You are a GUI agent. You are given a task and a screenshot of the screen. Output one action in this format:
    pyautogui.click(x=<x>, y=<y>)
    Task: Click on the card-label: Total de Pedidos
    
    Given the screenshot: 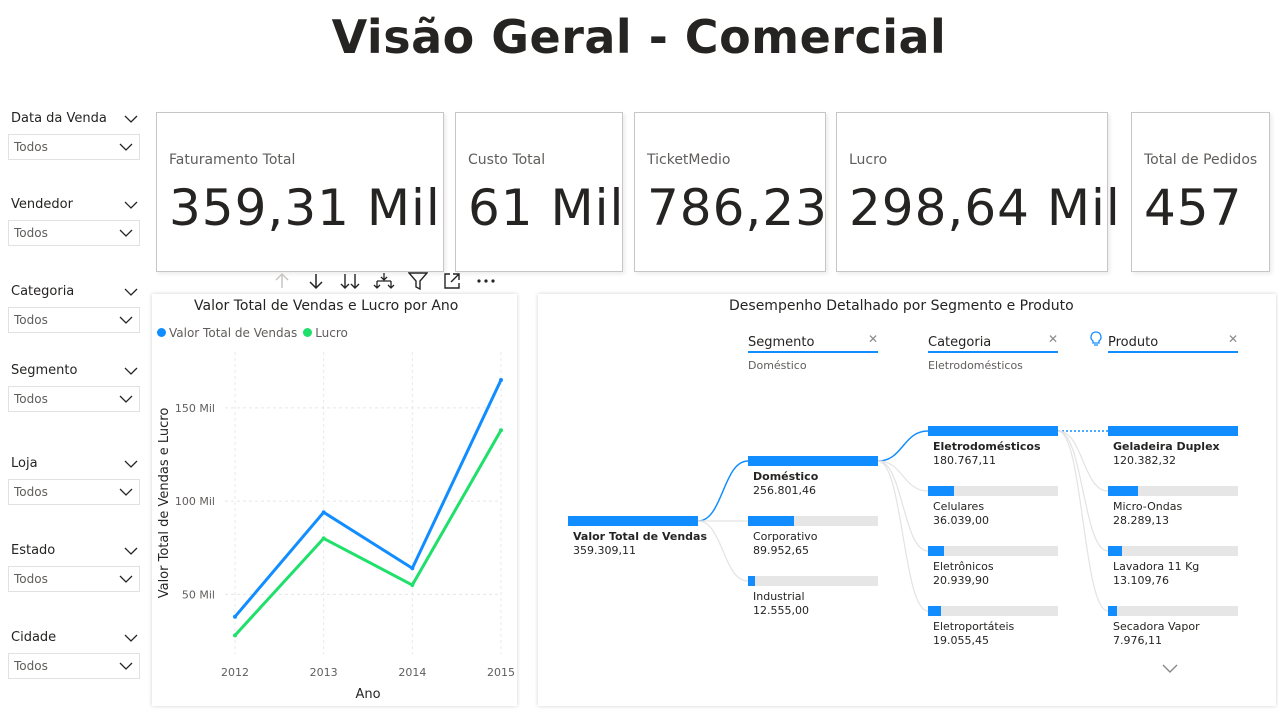 What is the action you would take?
    pyautogui.click(x=1201, y=160)
    